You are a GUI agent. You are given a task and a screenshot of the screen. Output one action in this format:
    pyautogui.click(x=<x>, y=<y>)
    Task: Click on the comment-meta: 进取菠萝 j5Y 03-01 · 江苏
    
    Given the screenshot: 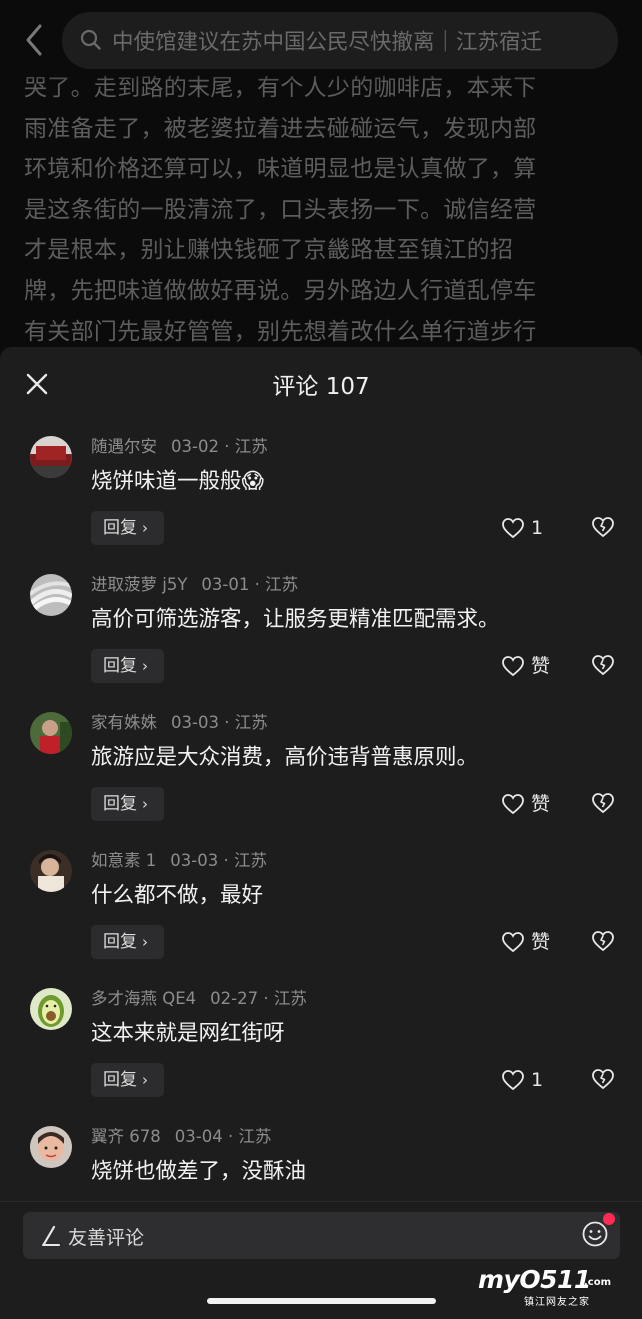 What is the action you would take?
    pyautogui.click(x=195, y=584)
    